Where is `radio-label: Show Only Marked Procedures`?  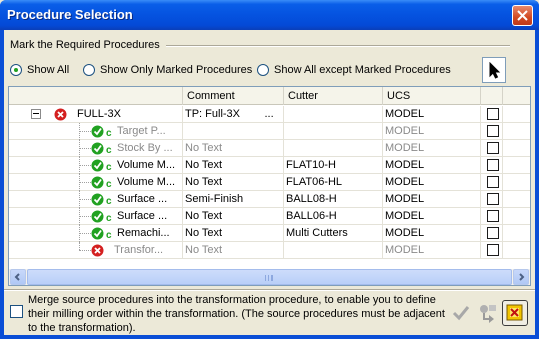 radio-label: Show Only Marked Procedures is located at coordinates (176, 70).